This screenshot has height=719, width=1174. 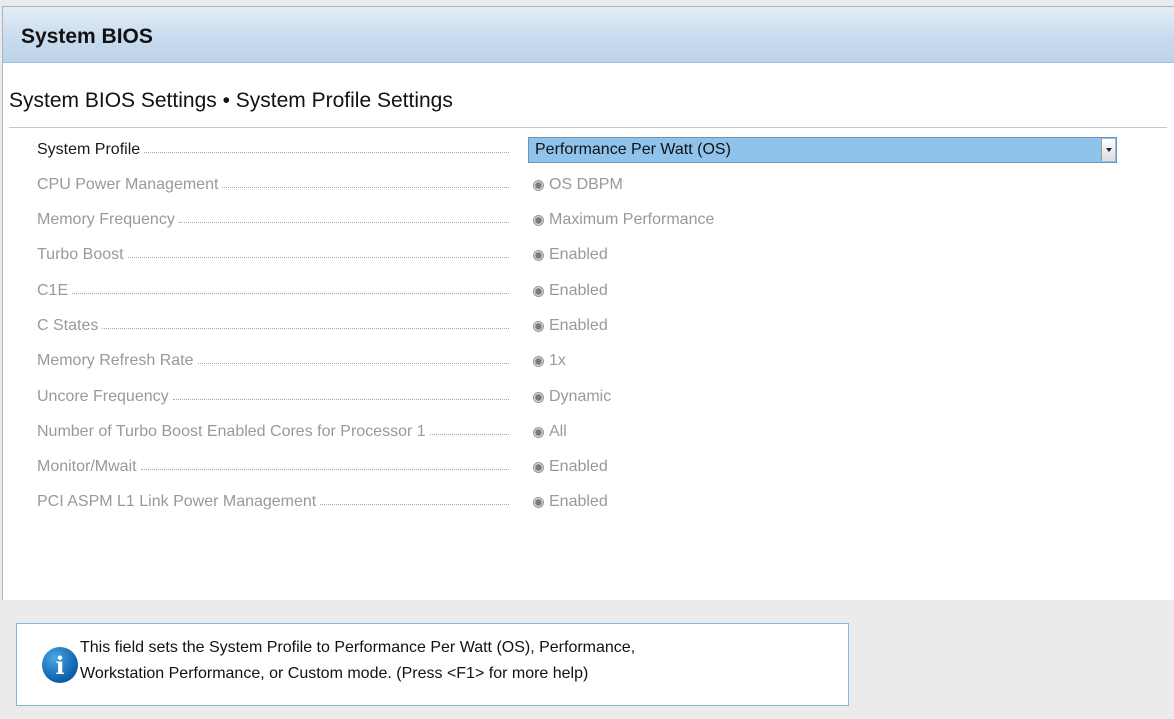 I want to click on setting-value: OS DBPM, so click(x=586, y=184).